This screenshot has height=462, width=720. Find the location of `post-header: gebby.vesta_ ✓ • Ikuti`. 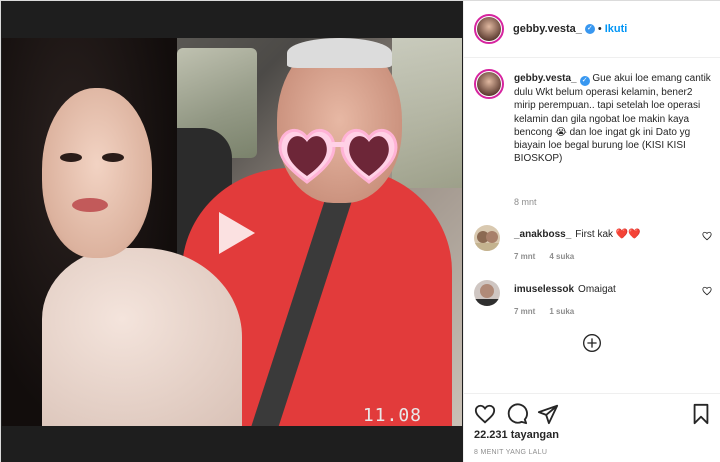

post-header: gebby.vesta_ ✓ • Ikuti is located at coordinates (592, 29).